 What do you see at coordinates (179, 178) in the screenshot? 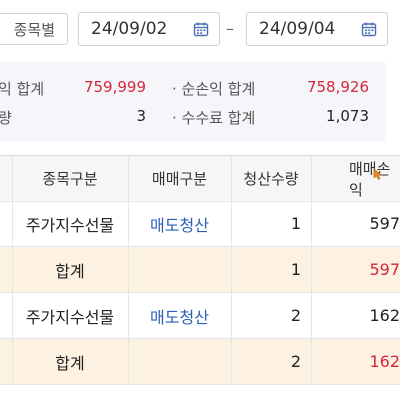
I see `header-trade-type: 매매구분` at bounding box center [179, 178].